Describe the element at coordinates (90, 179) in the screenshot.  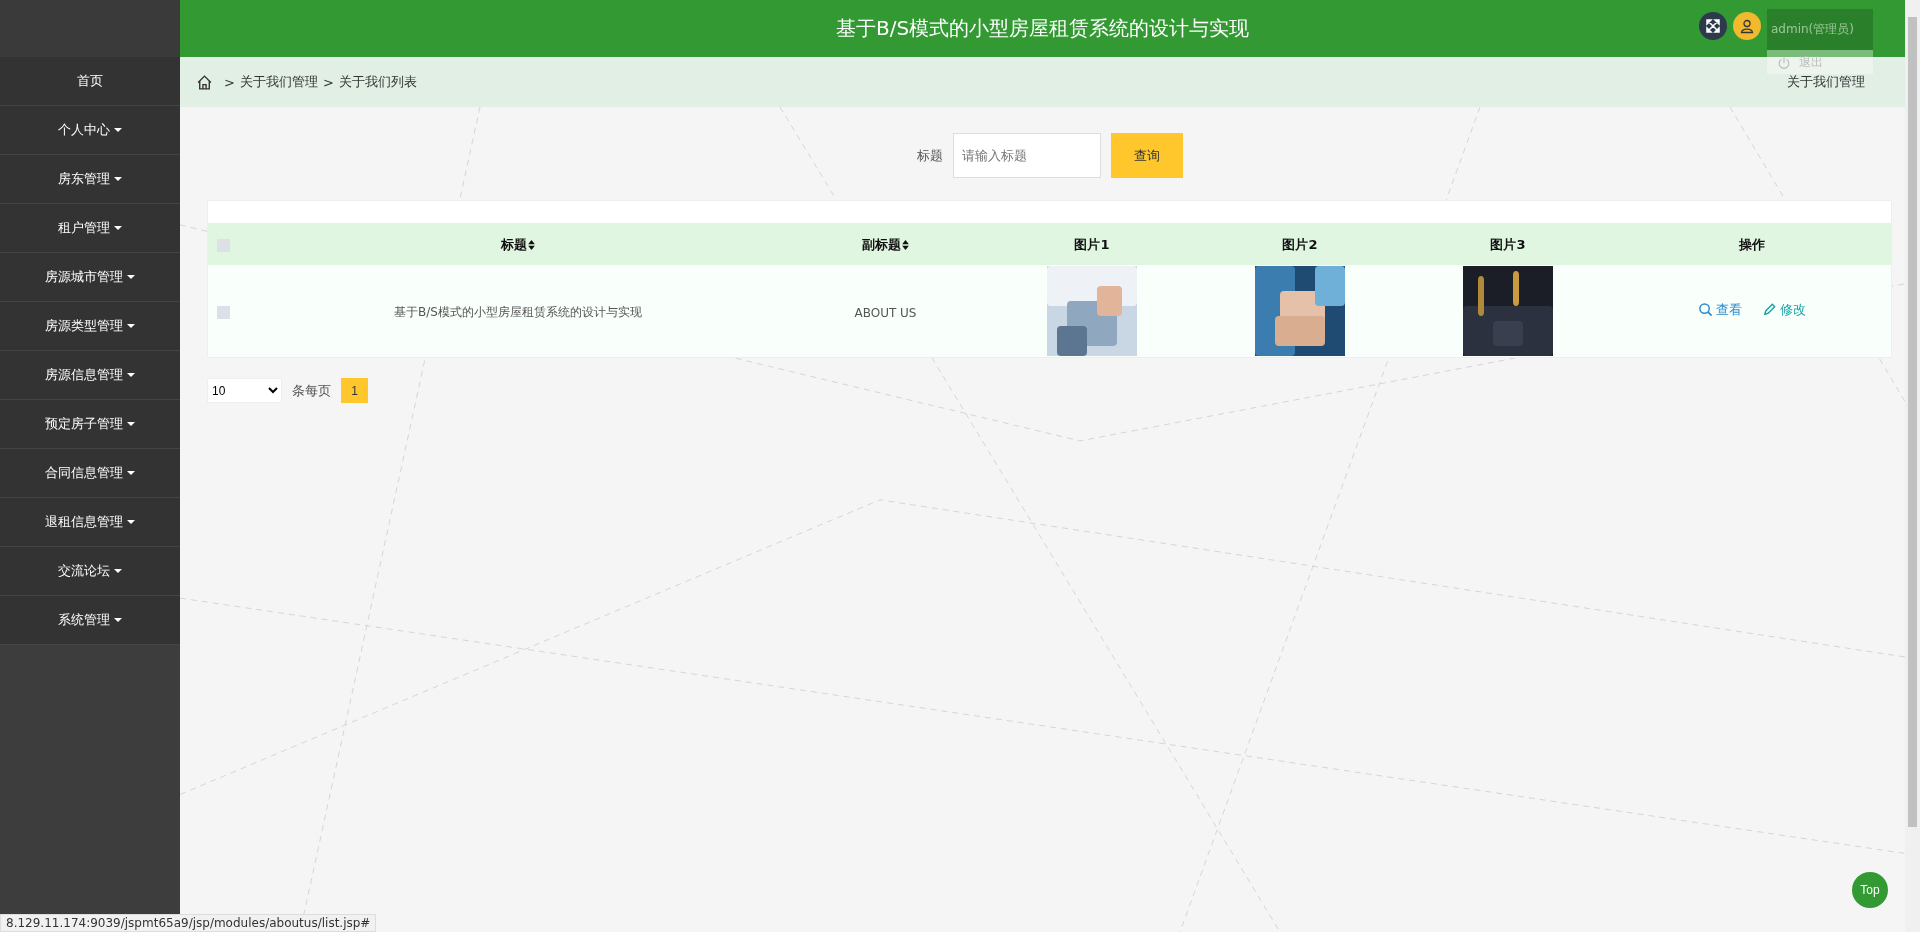
I see `sidebar-item: 房东管理` at that location.